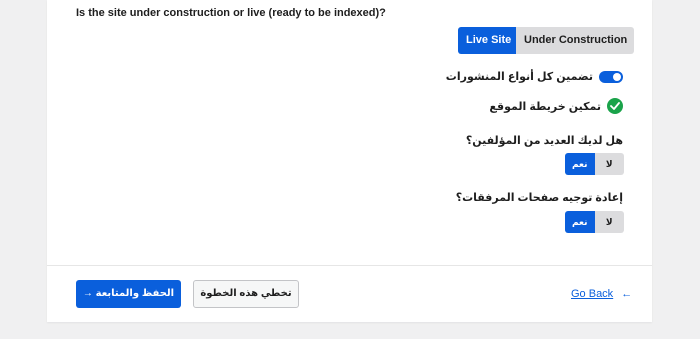  What do you see at coordinates (609, 222) in the screenshot?
I see `redirect-attachments-no-button: لا` at bounding box center [609, 222].